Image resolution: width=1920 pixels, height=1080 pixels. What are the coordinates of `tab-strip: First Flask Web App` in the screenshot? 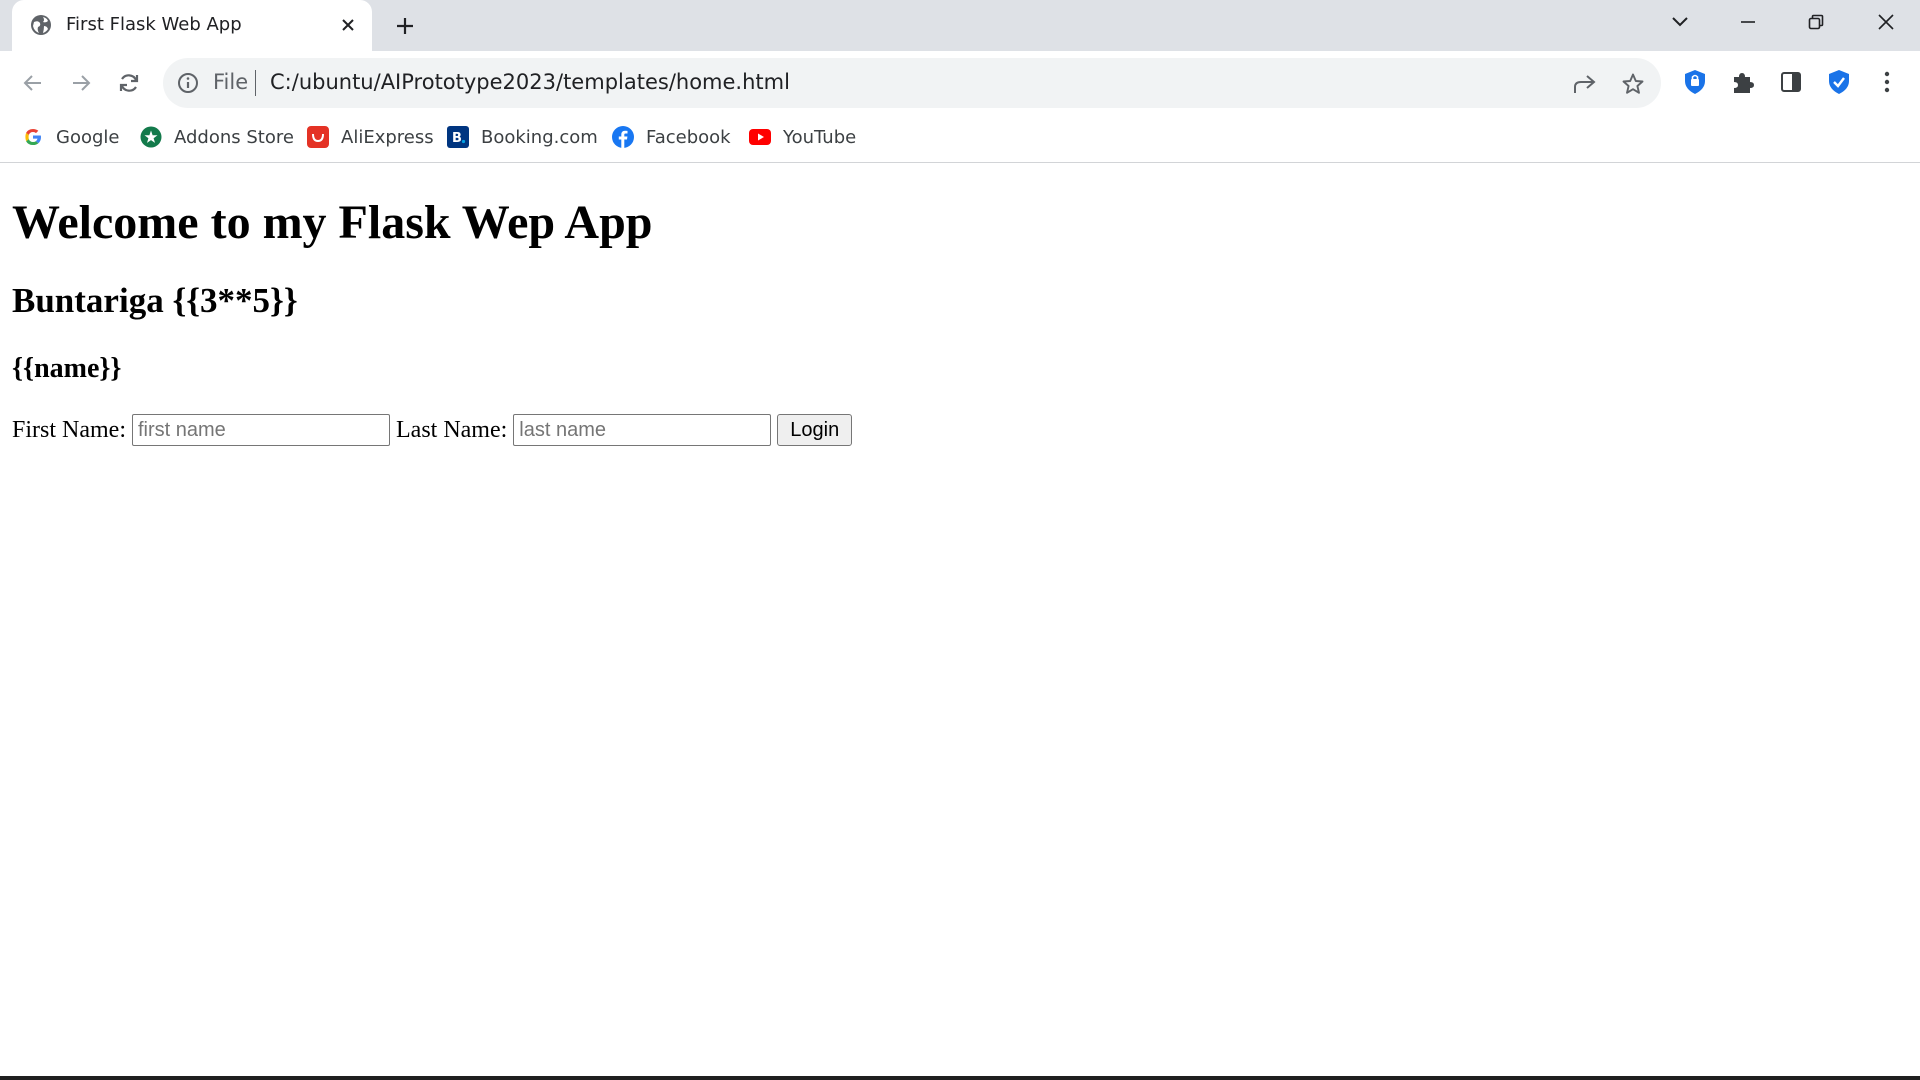 It's located at (960, 25).